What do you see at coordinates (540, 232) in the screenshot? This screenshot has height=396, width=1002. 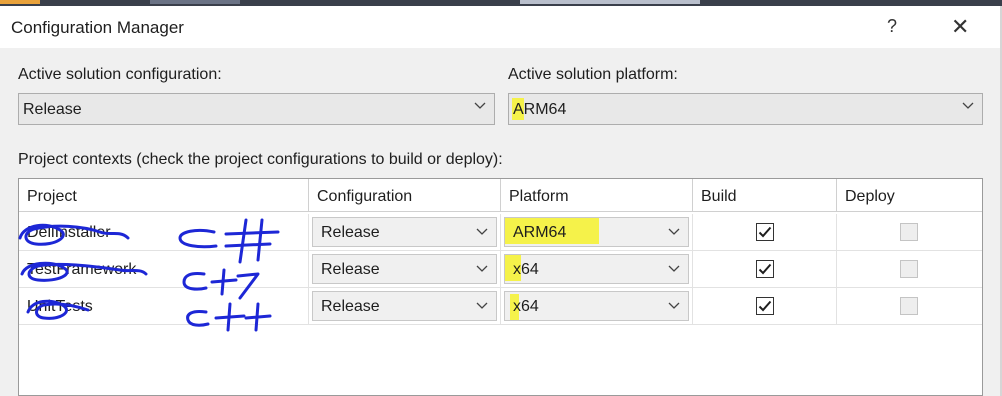 I see `platform-value: ARM64` at bounding box center [540, 232].